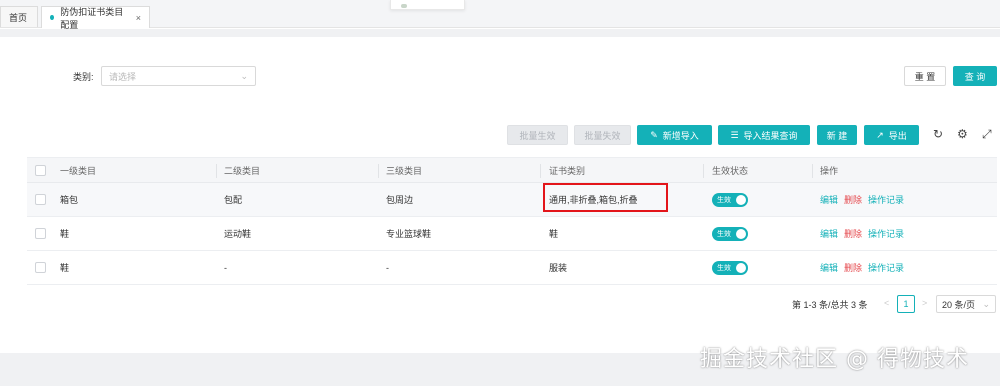 Image resolution: width=1000 pixels, height=386 pixels. I want to click on create-button: 新 建, so click(837, 135).